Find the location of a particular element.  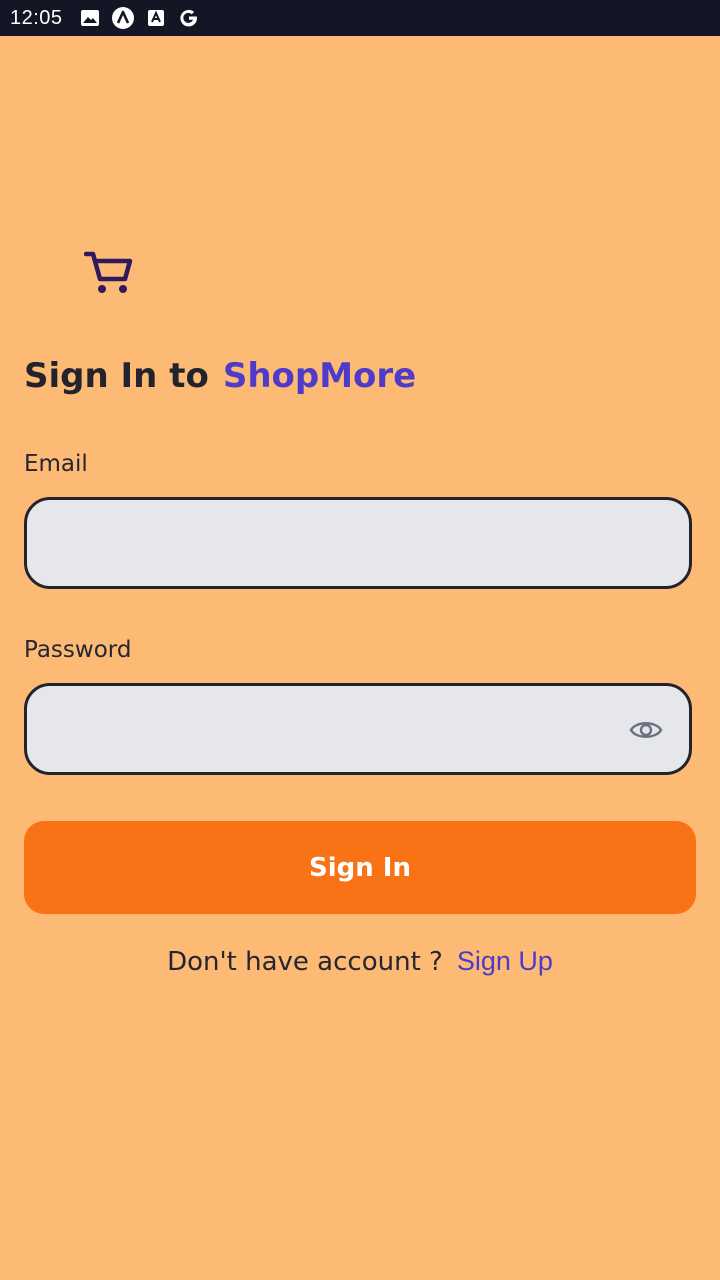

google-icon is located at coordinates (189, 18).